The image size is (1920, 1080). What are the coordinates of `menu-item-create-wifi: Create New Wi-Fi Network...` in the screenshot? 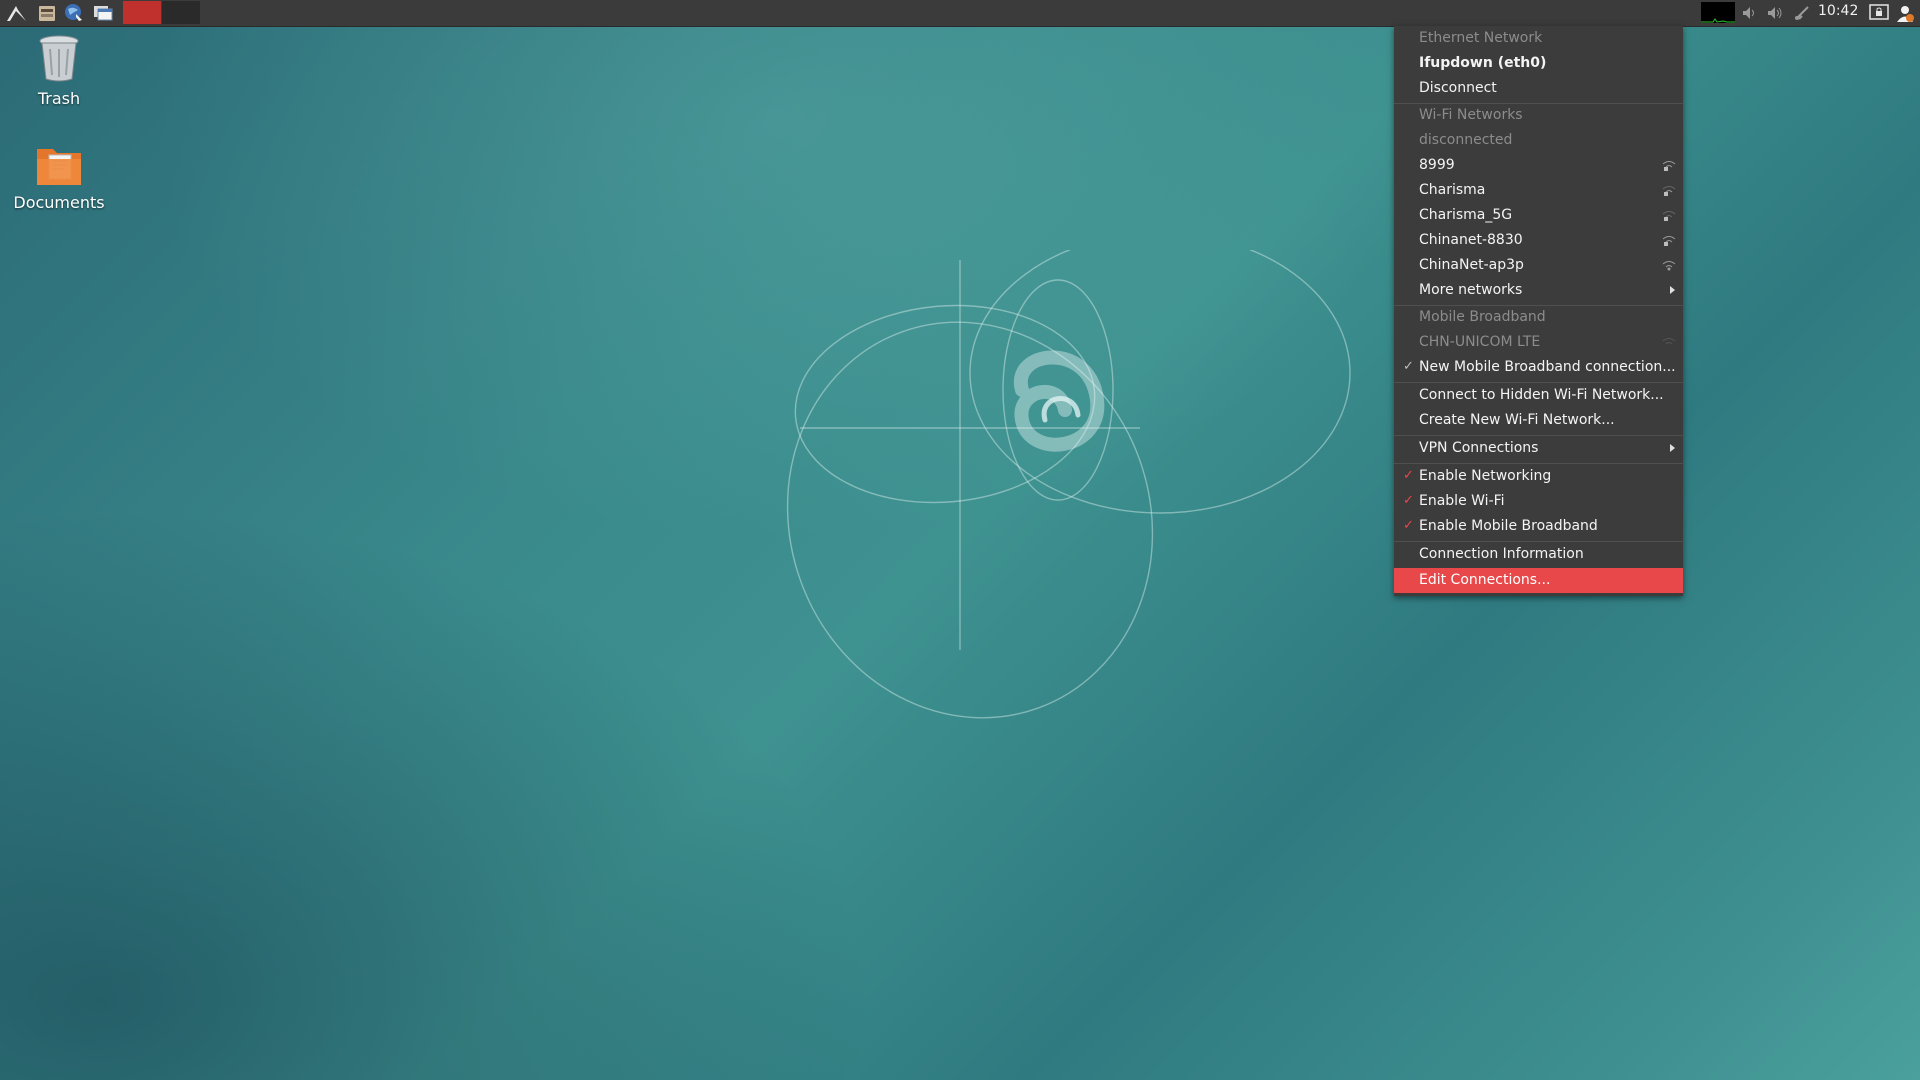 It's located at (1538, 420).